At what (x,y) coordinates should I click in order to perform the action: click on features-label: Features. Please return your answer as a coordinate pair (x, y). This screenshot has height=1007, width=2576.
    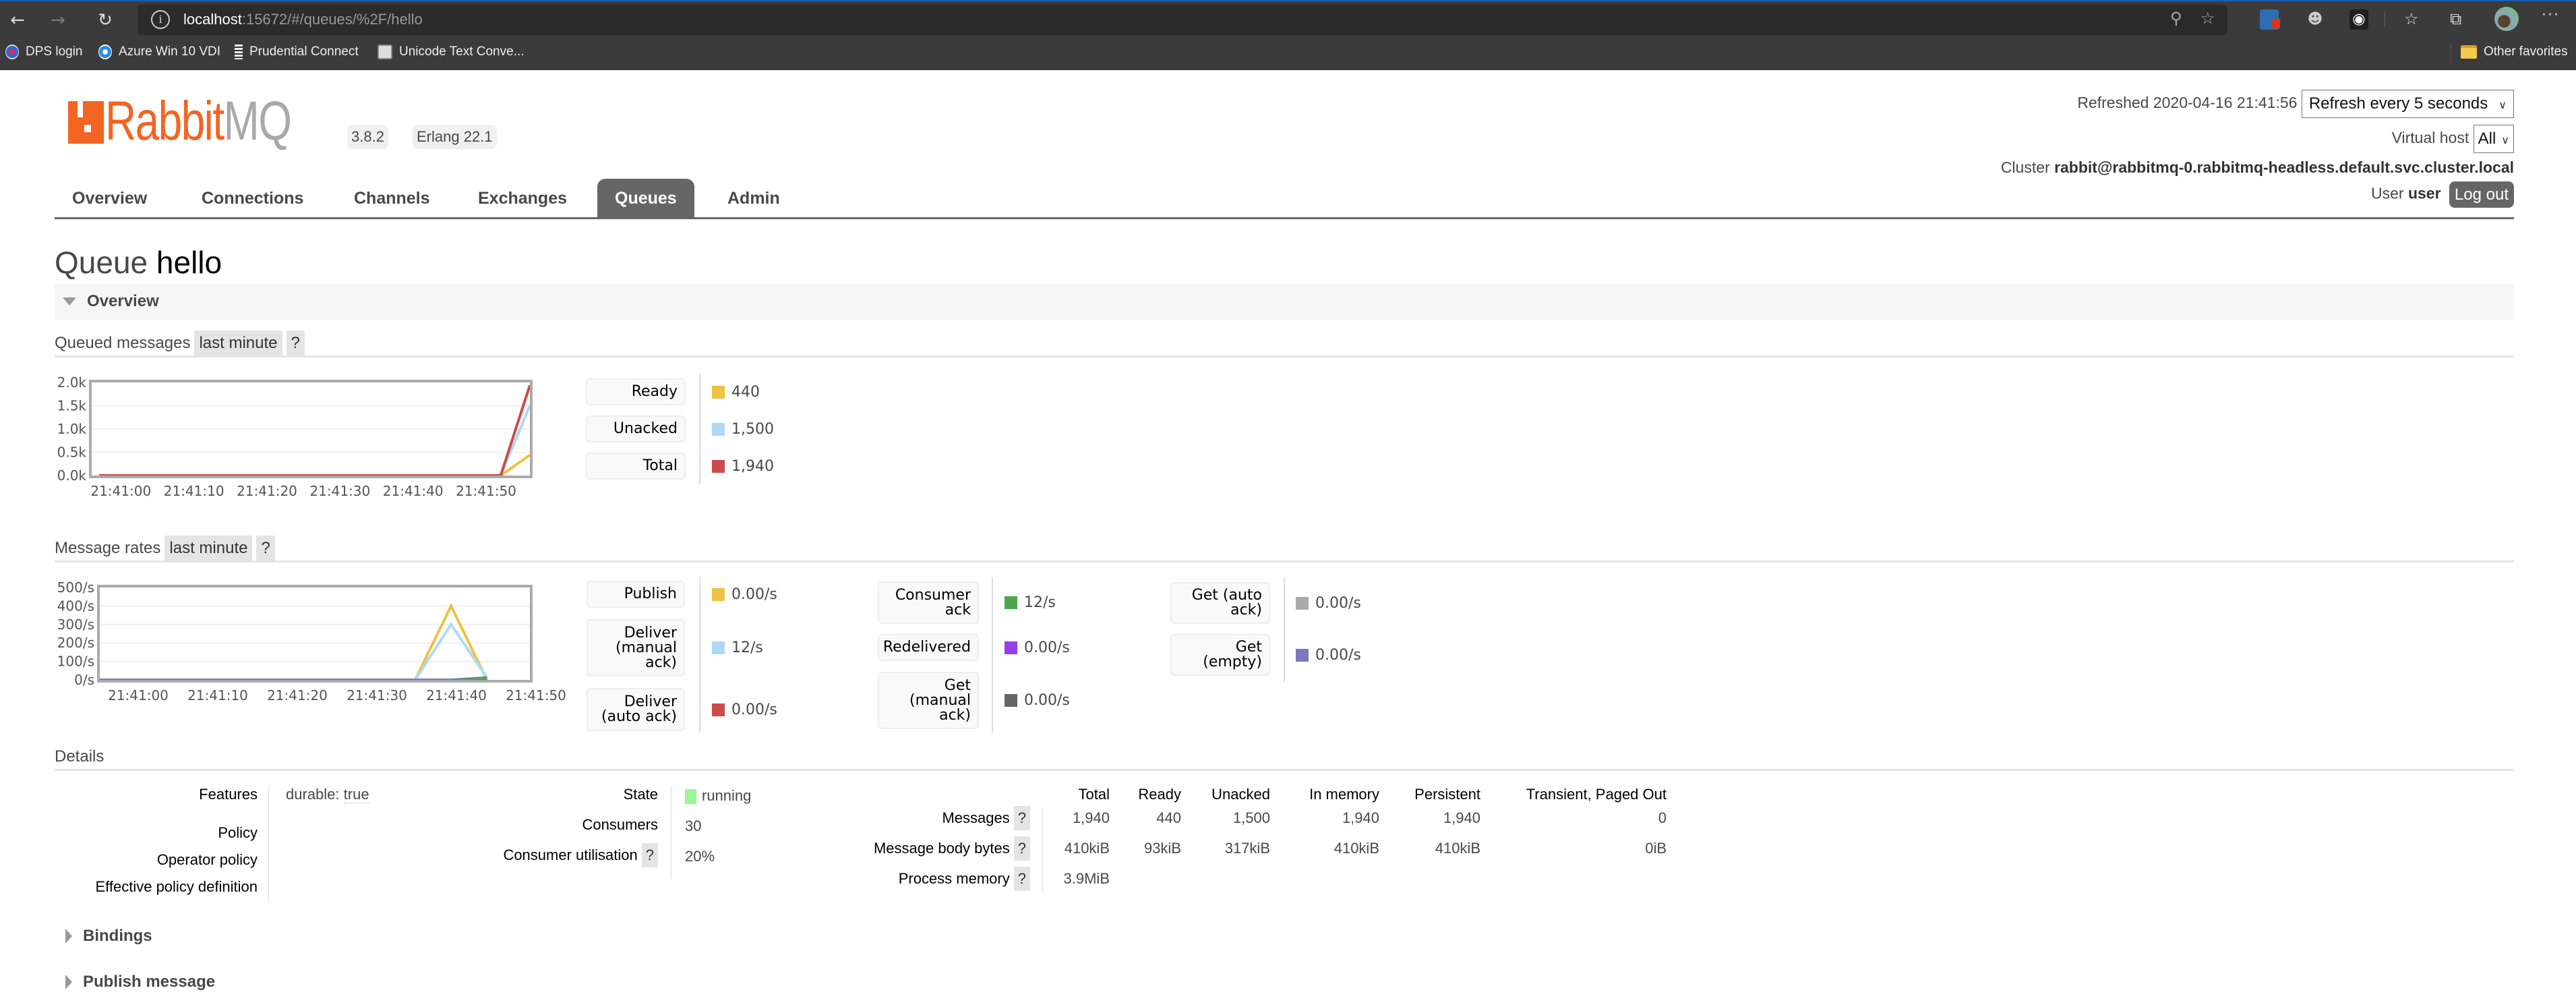
    Looking at the image, I should click on (228, 794).